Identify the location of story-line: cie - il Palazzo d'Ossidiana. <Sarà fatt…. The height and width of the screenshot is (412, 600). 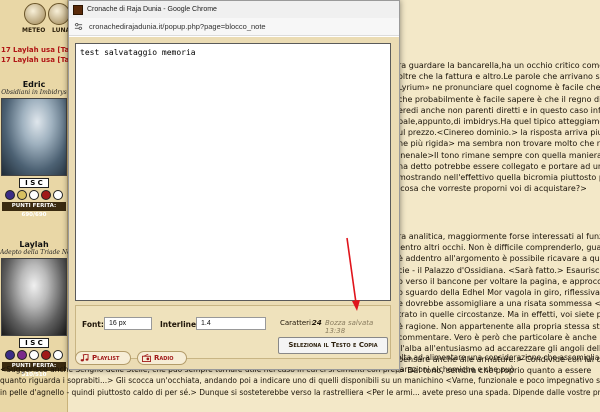
(499, 270).